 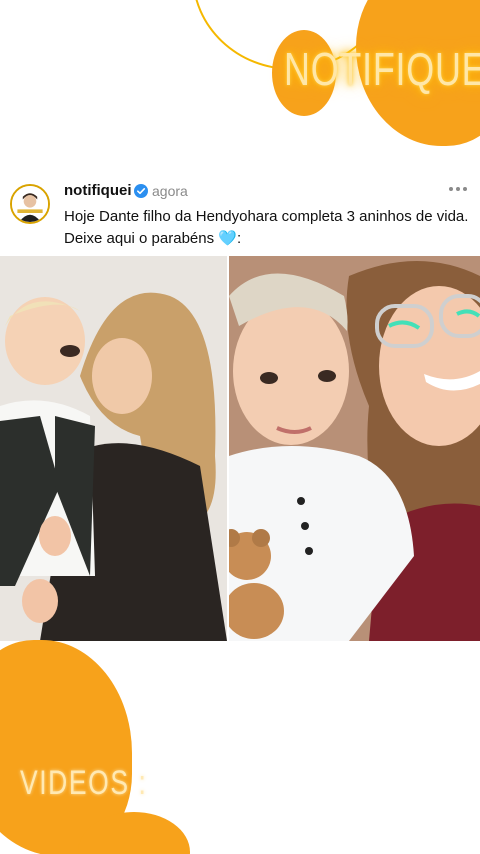 What do you see at coordinates (382, 69) in the screenshot?
I see `brand-logo-text: NOTIFIQUEI` at bounding box center [382, 69].